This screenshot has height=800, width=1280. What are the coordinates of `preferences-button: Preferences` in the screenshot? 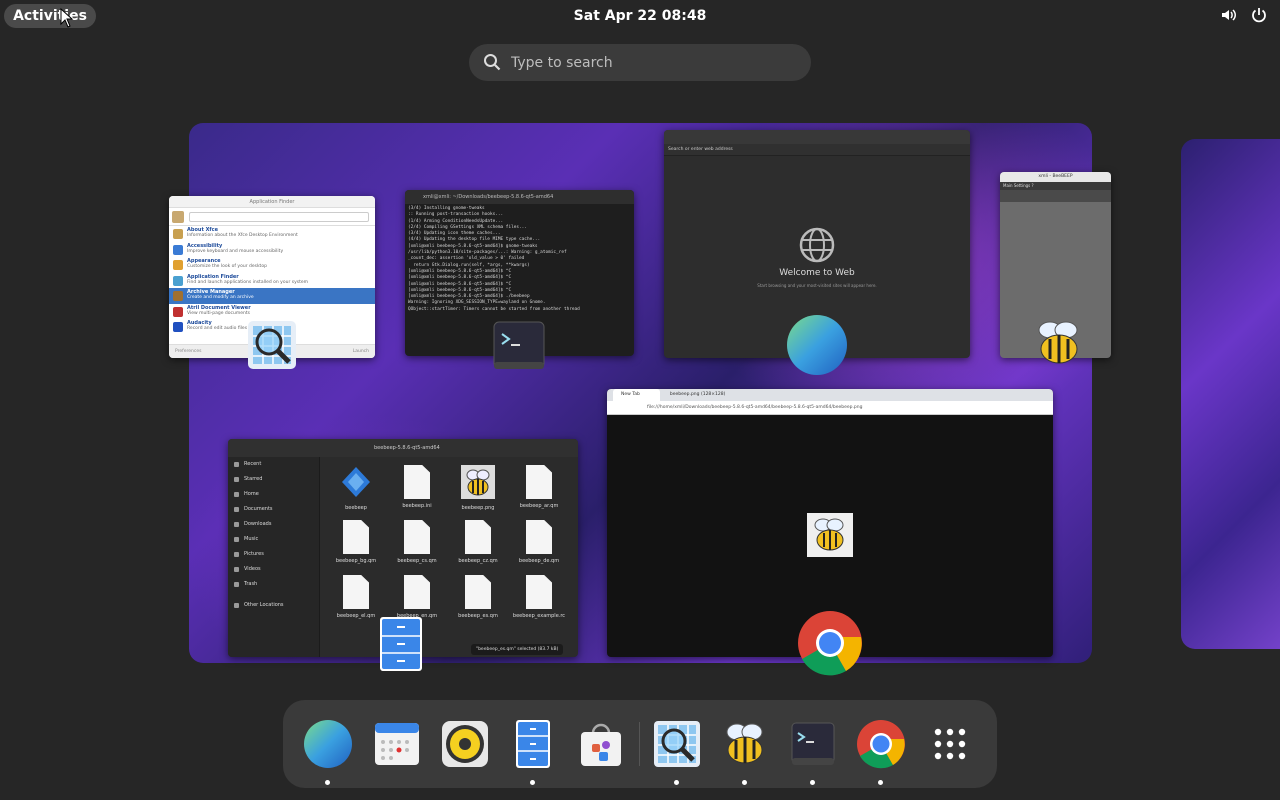 It's located at (188, 351).